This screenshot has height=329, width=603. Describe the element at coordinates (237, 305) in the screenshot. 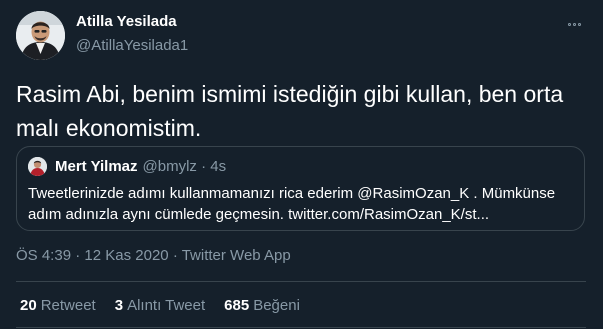

I see `likes-count: 685` at that location.